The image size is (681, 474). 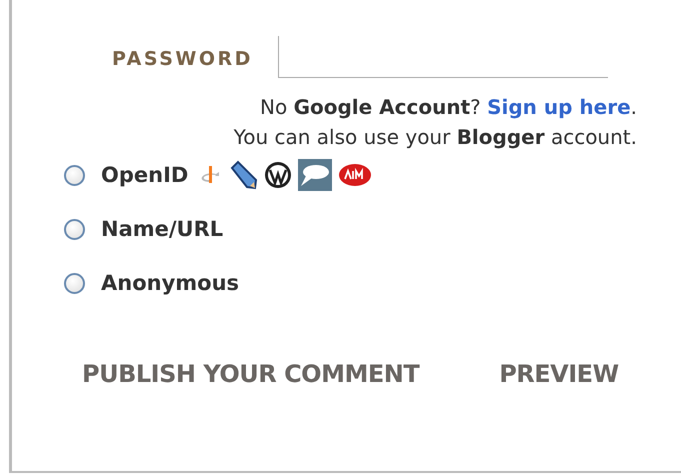 I want to click on speech-bubble-icon, so click(x=315, y=175).